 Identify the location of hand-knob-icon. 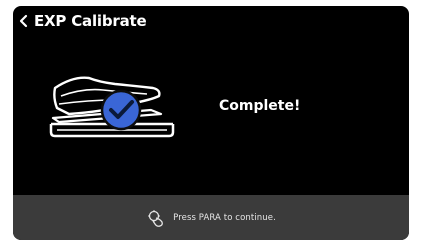
(156, 218).